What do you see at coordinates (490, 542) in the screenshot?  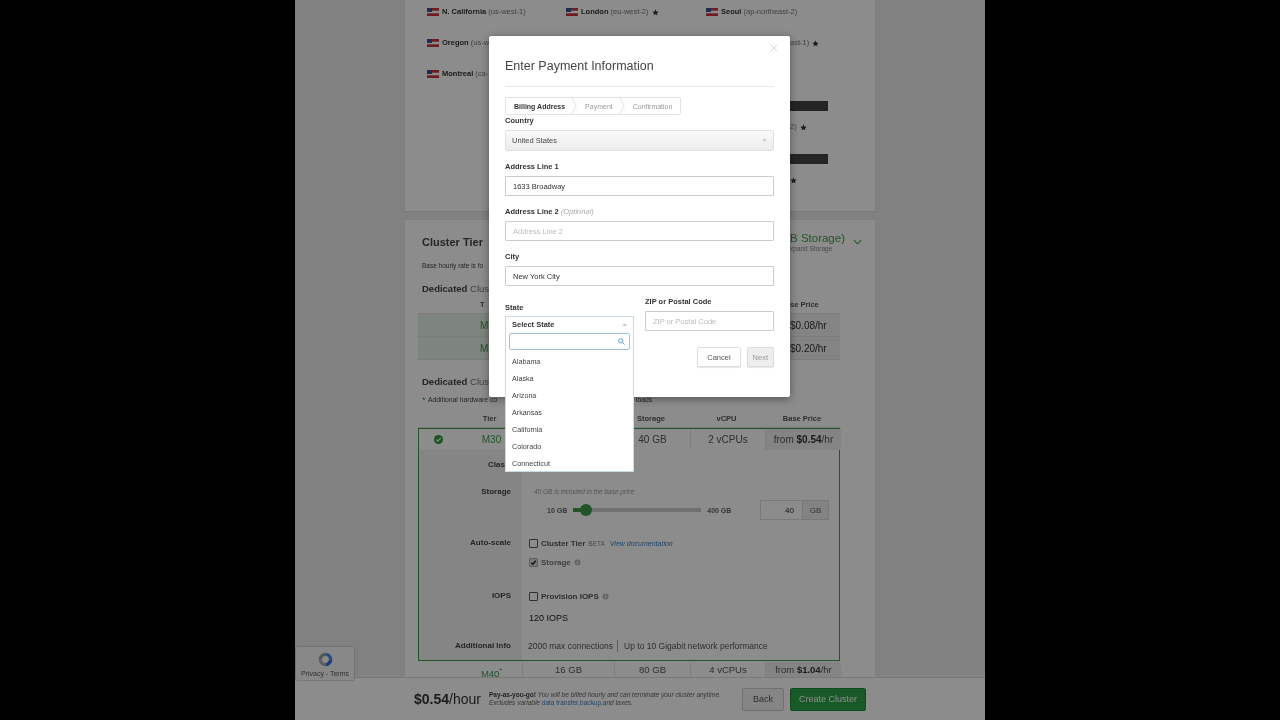 I see `row-label: Auto-scale` at bounding box center [490, 542].